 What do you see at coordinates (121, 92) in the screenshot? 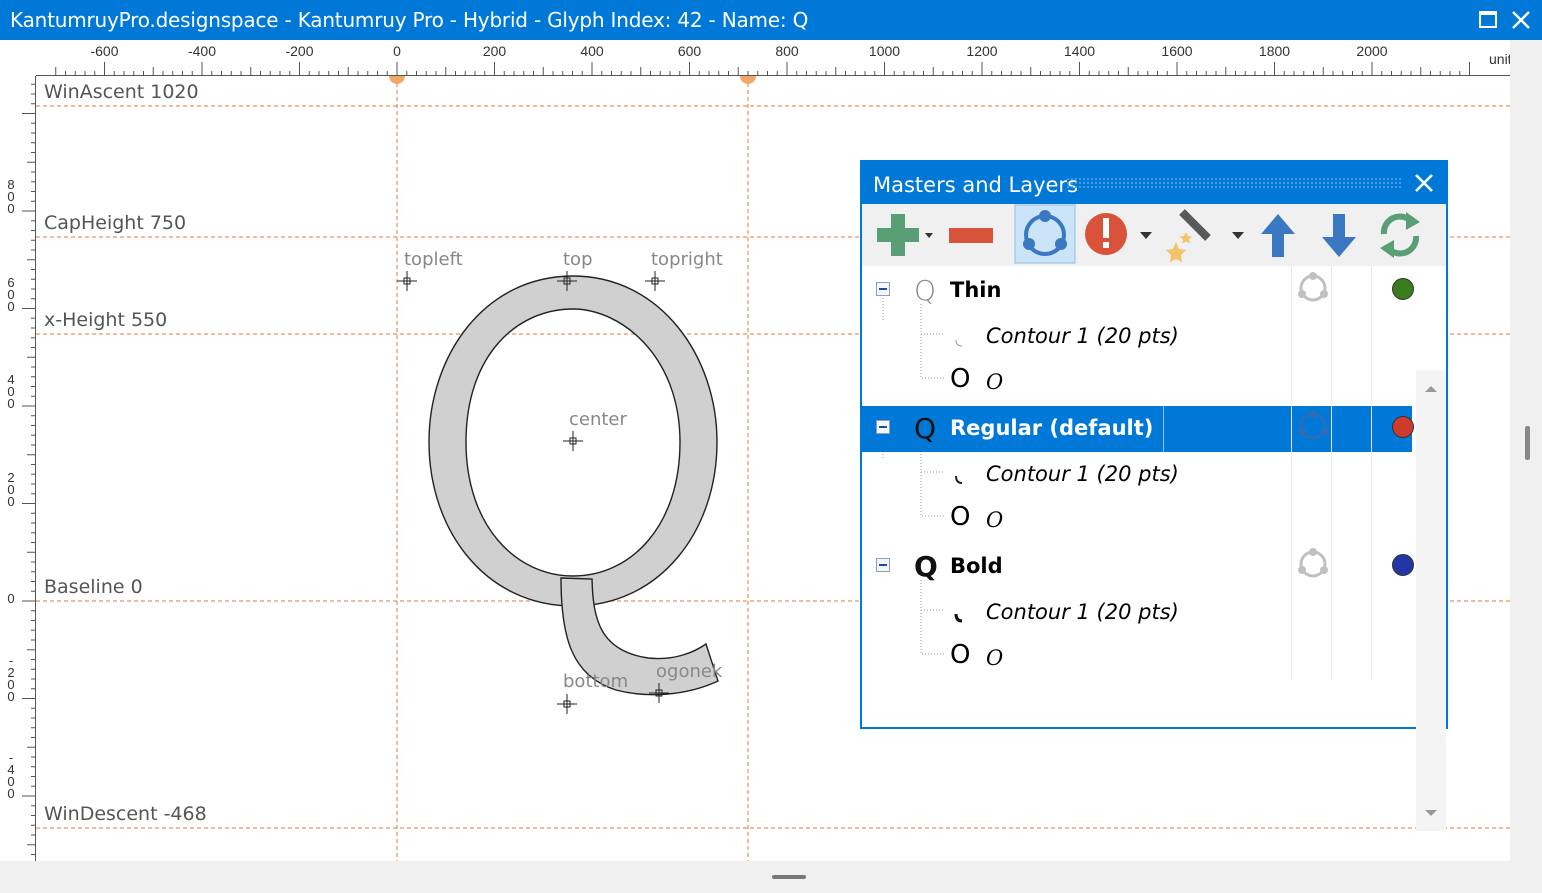
I see `winascent-label: WinAscent 1020` at bounding box center [121, 92].